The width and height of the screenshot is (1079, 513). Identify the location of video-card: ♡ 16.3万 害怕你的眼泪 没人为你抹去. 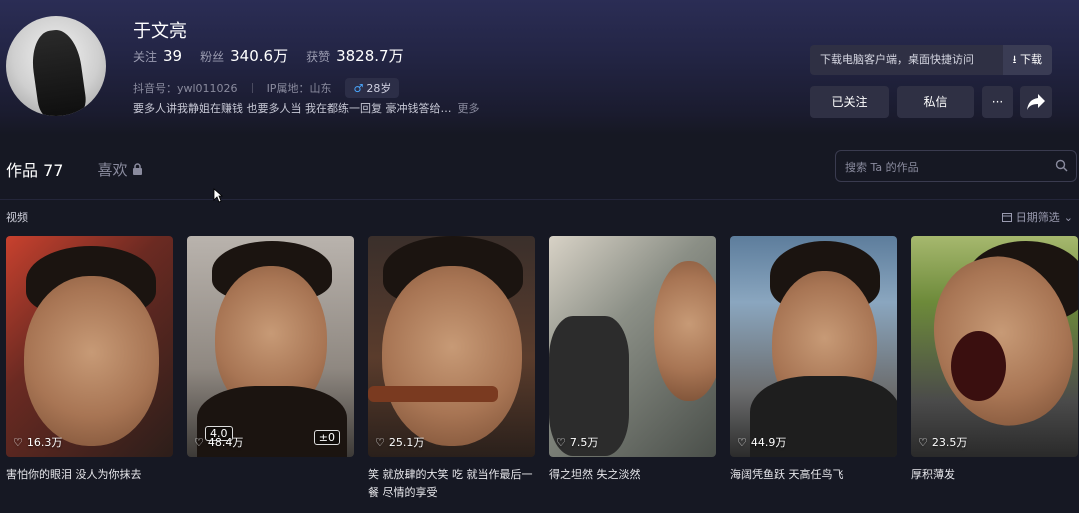
(89, 369).